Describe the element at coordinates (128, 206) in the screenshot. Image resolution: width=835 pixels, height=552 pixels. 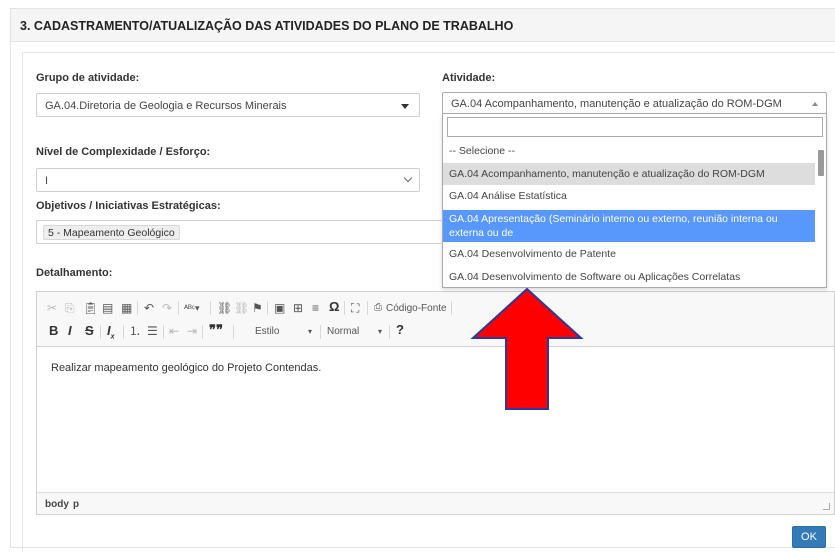
I see `objetivos-label: Objetivos / Iniciativas Estratégicas:` at that location.